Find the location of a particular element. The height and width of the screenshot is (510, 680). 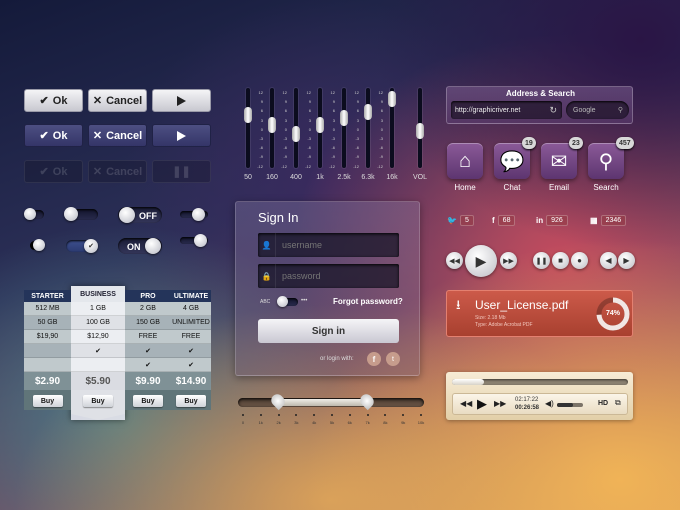

facebook-icon: f is located at coordinates (374, 359).